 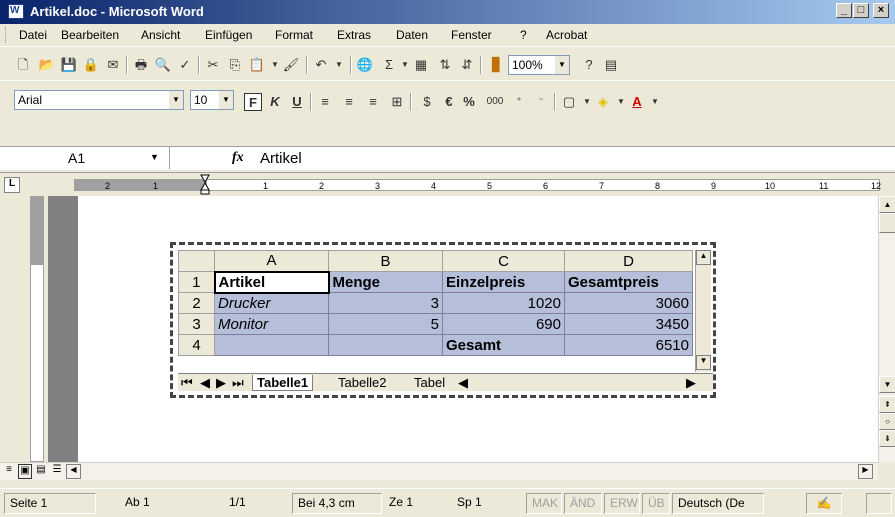 What do you see at coordinates (196, 345) in the screenshot?
I see `row-header: 4` at bounding box center [196, 345].